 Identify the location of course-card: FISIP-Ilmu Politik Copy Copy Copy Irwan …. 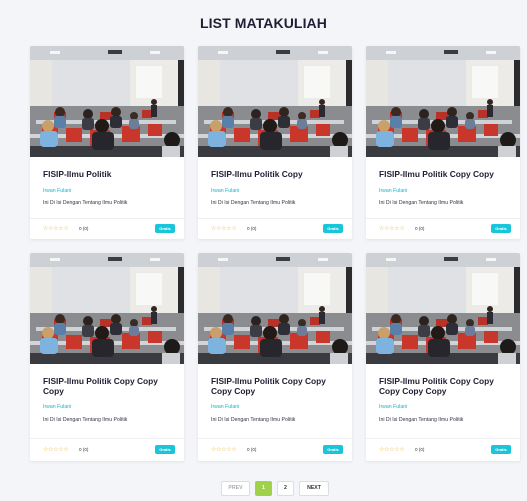
(107, 357).